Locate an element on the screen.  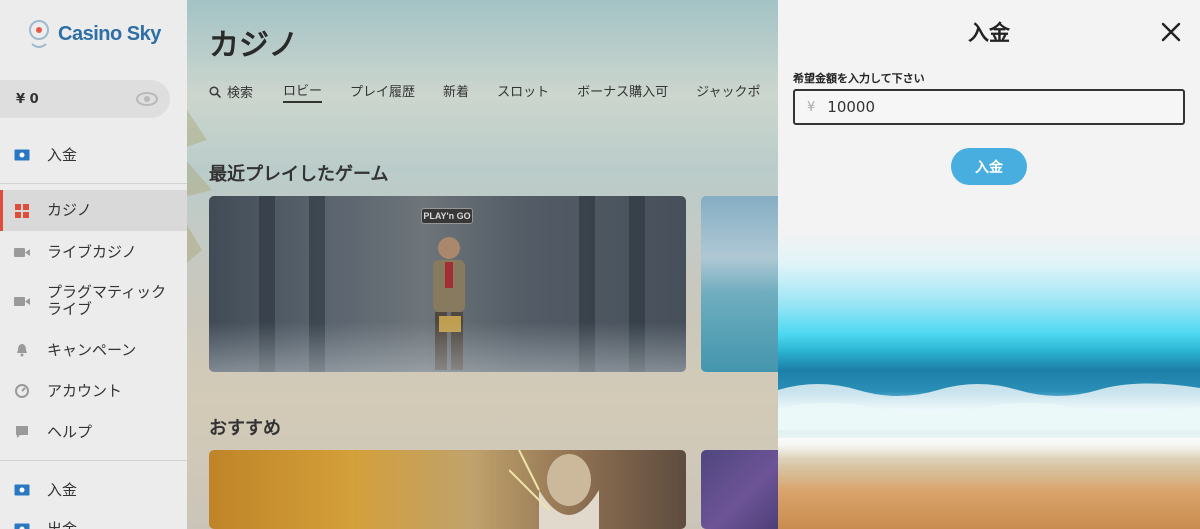
brand-name: Casino Sky is located at coordinates (109, 33).